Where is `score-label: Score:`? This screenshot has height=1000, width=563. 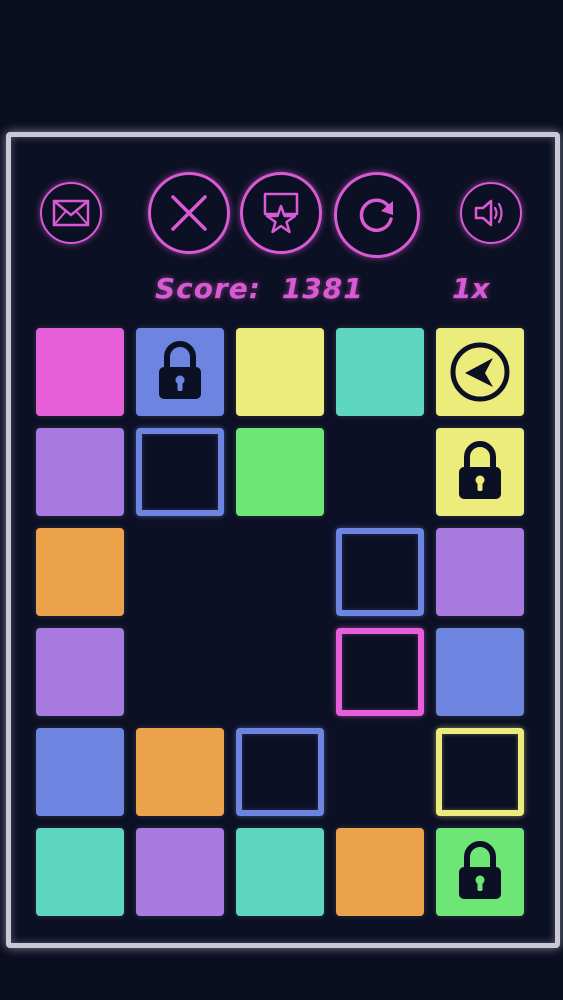
score-label: Score: is located at coordinates (208, 288).